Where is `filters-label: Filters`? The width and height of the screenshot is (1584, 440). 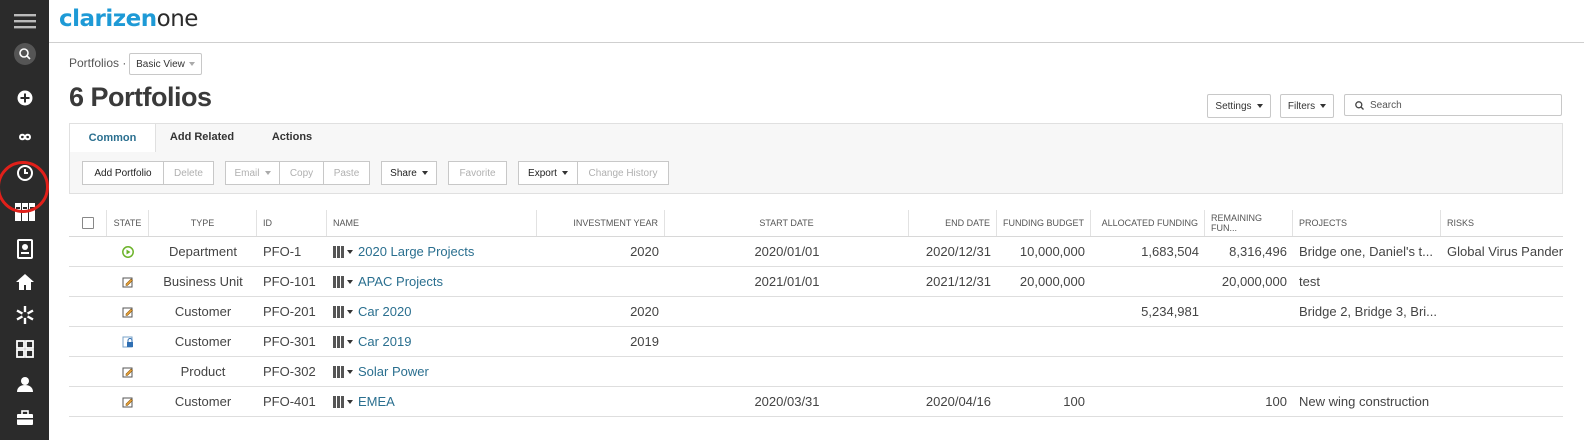
filters-label: Filters is located at coordinates (1301, 106).